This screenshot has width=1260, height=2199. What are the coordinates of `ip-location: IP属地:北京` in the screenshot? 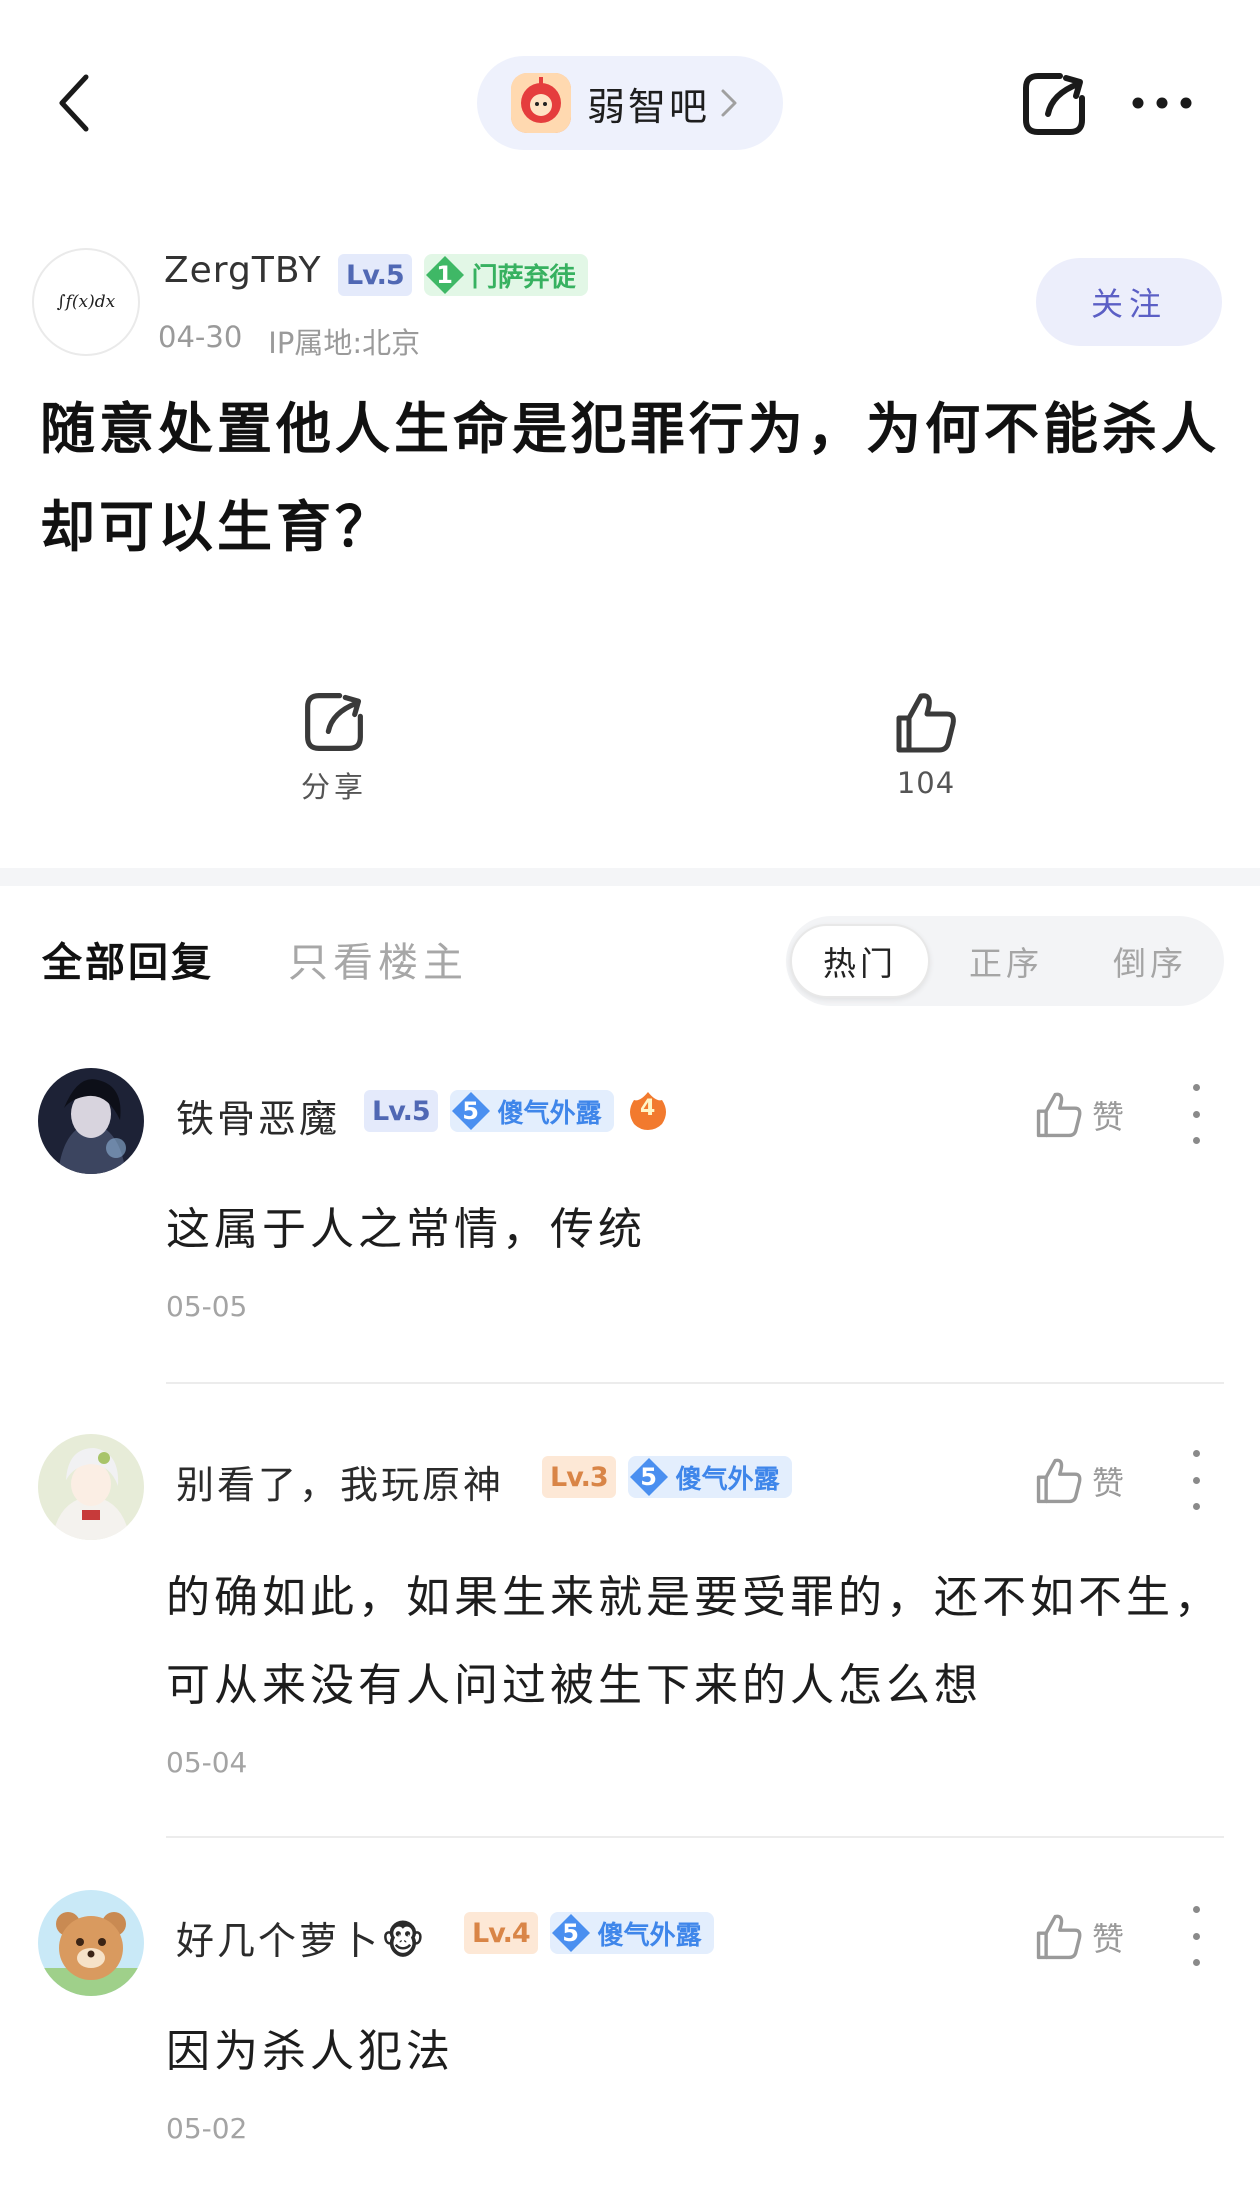 It's located at (344, 343).